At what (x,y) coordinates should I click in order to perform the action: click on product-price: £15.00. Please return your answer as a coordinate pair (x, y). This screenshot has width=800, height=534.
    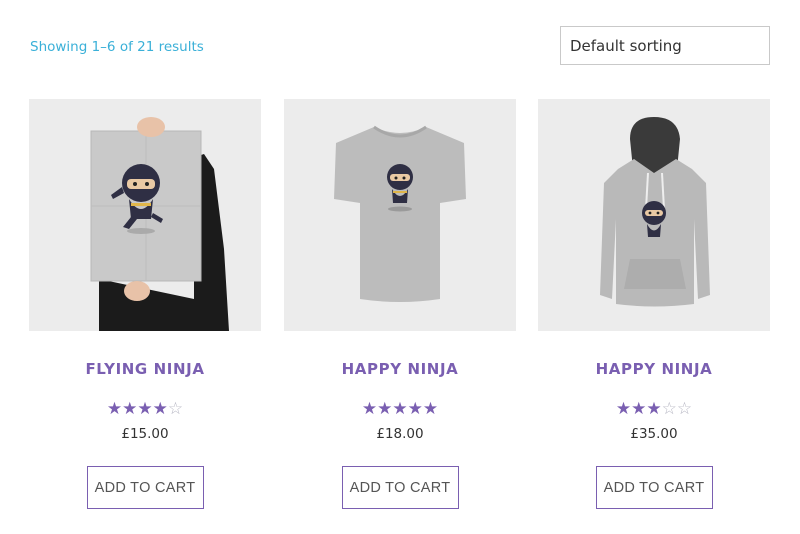
    Looking at the image, I should click on (145, 434).